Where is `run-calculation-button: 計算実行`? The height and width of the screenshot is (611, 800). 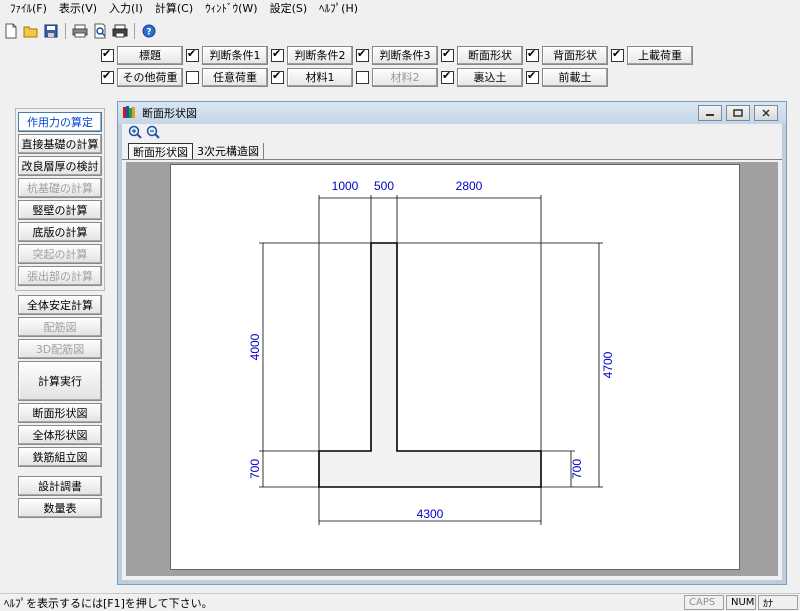
run-calculation-button: 計算実行 is located at coordinates (60, 381).